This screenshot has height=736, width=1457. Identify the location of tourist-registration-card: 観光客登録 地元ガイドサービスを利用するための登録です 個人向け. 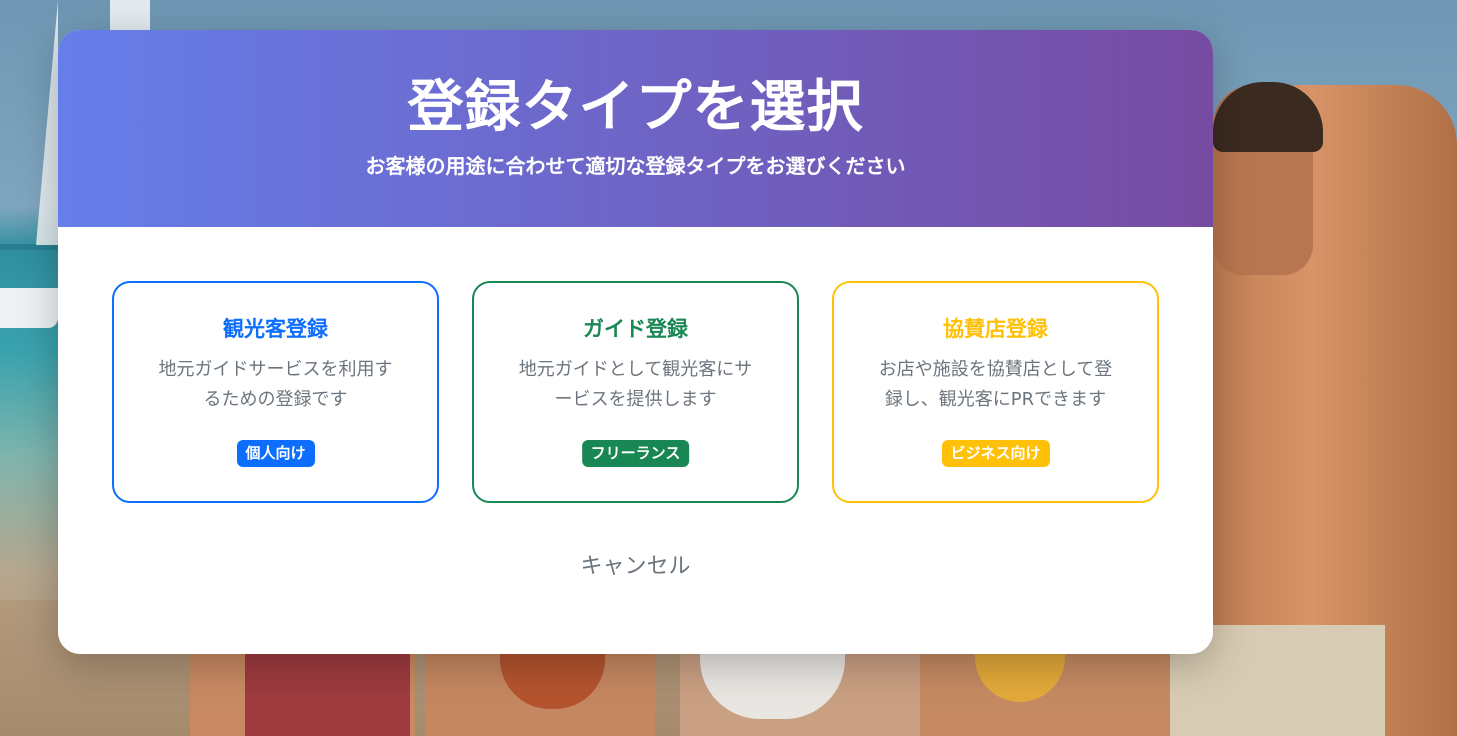
(275, 392).